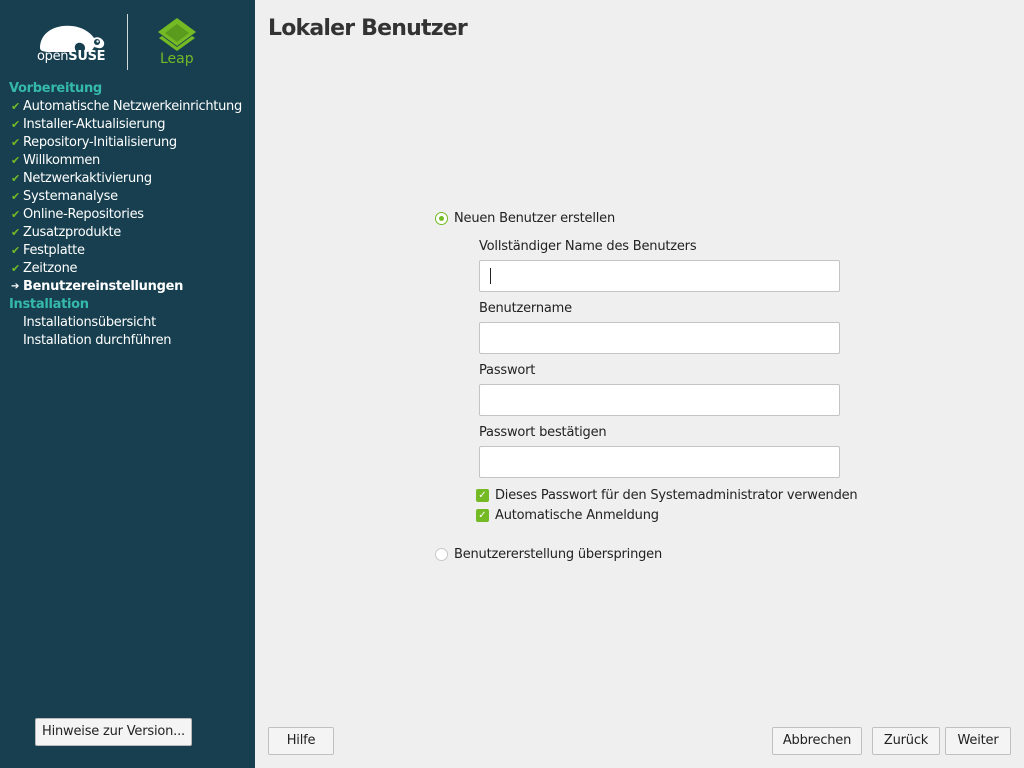  What do you see at coordinates (659, 400) in the screenshot?
I see `password-input` at bounding box center [659, 400].